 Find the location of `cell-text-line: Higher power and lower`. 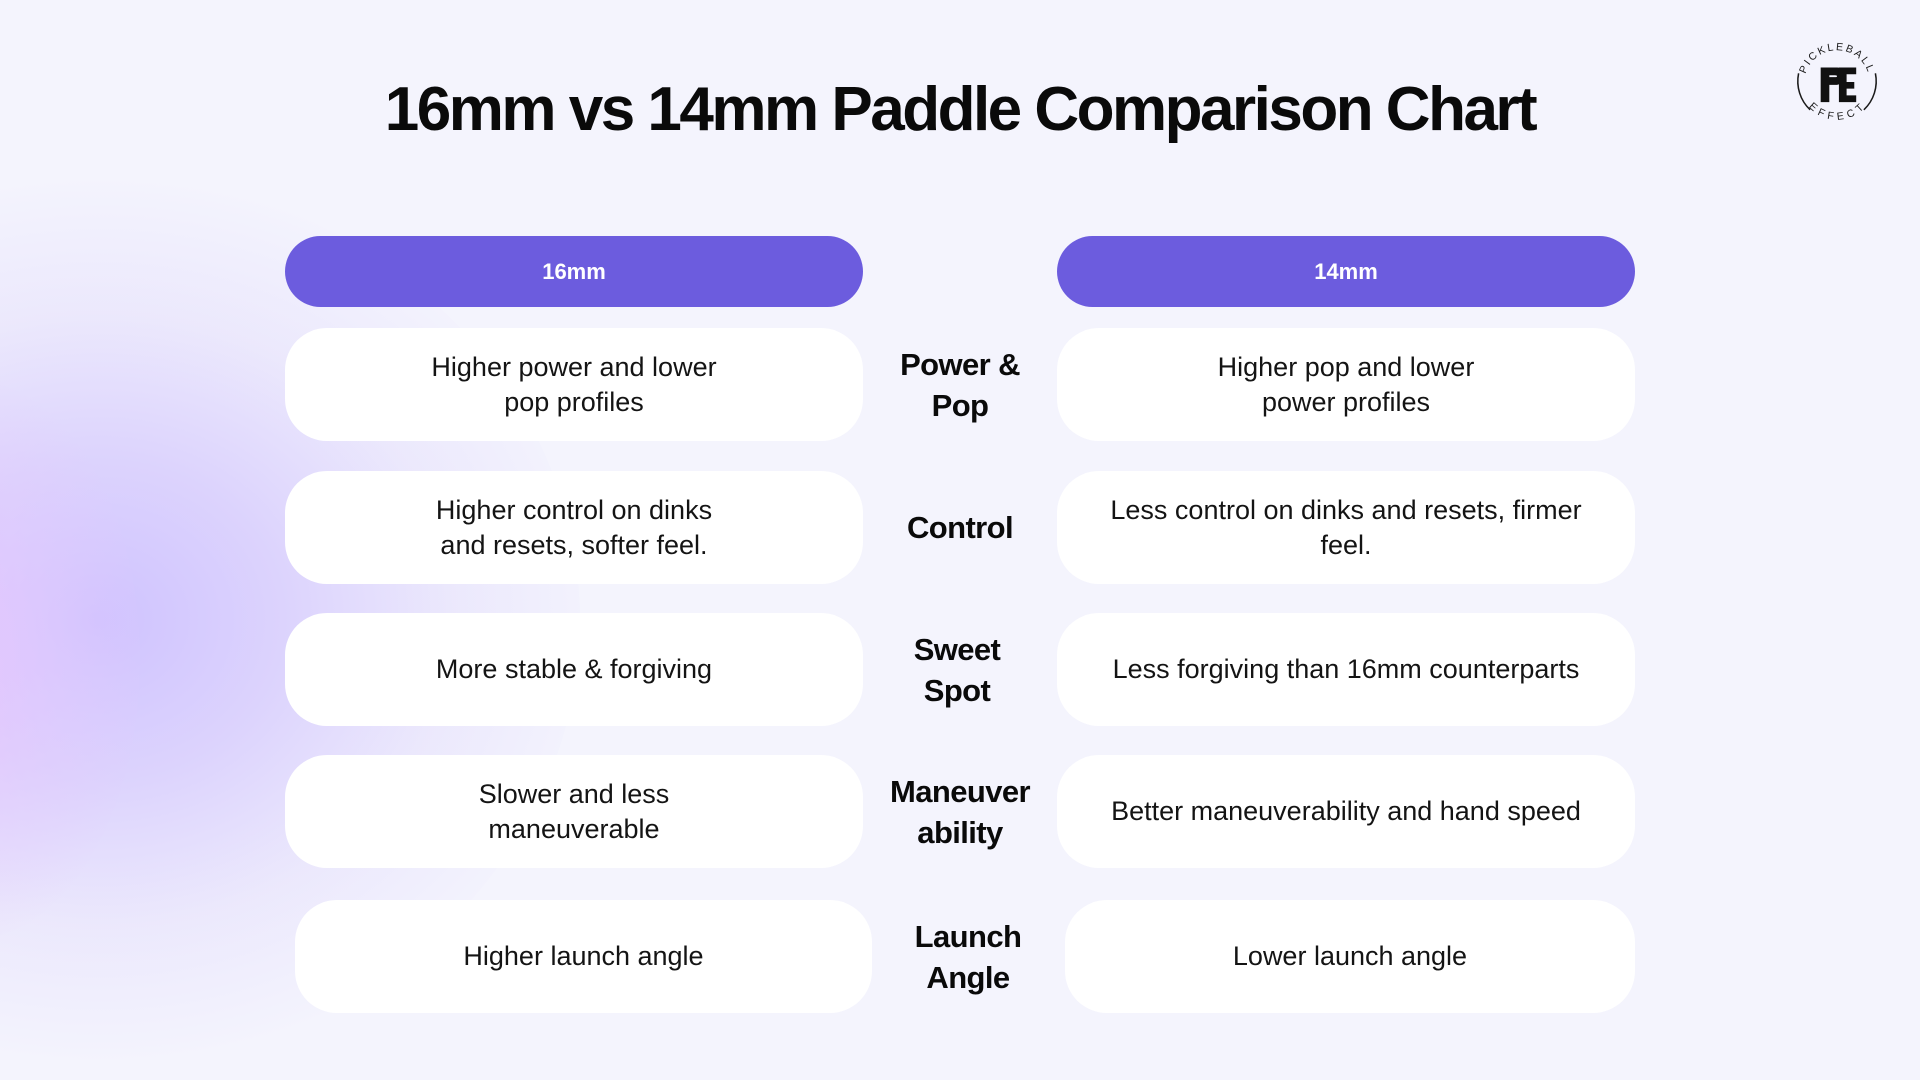

cell-text-line: Higher power and lower is located at coordinates (574, 366).